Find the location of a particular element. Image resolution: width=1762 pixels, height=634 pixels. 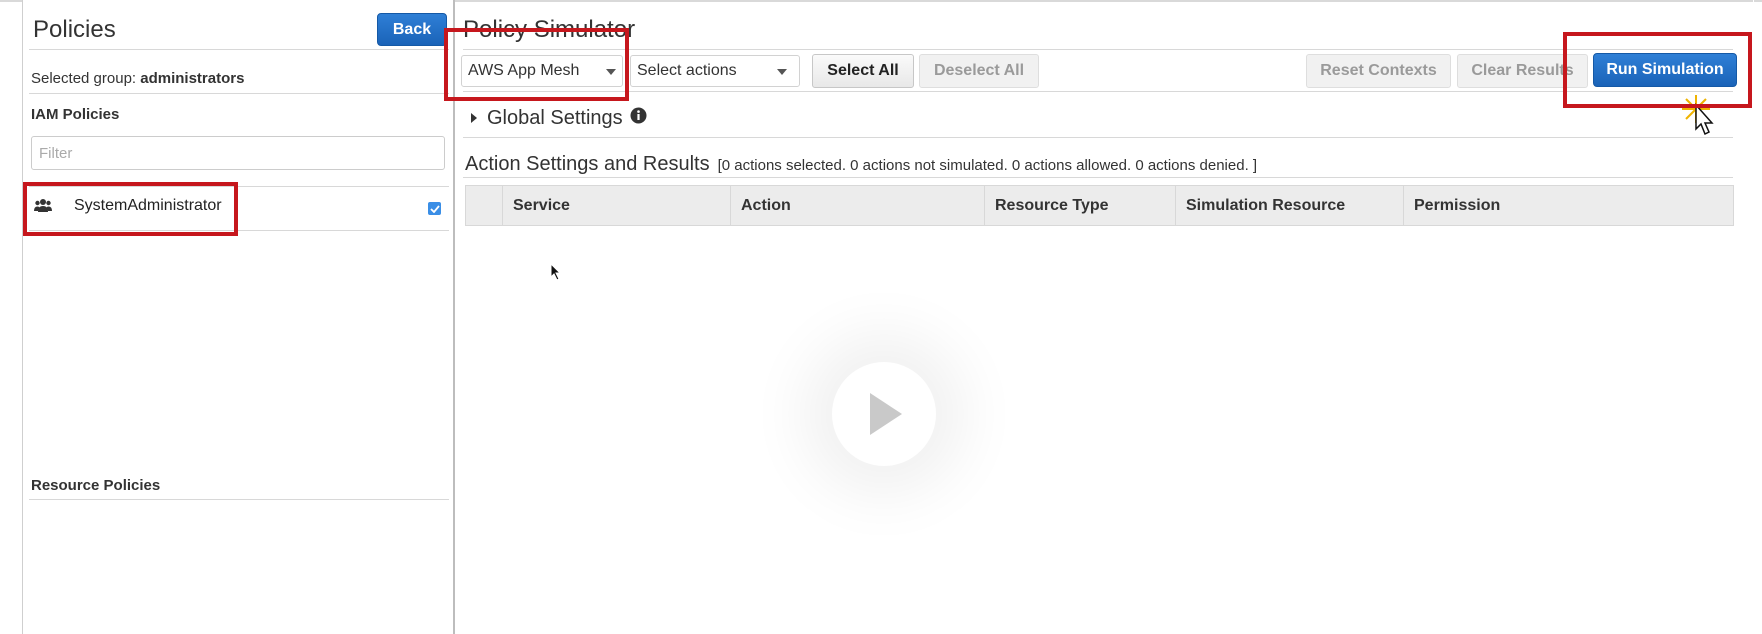

selected-group-name: administrators is located at coordinates (192, 78).